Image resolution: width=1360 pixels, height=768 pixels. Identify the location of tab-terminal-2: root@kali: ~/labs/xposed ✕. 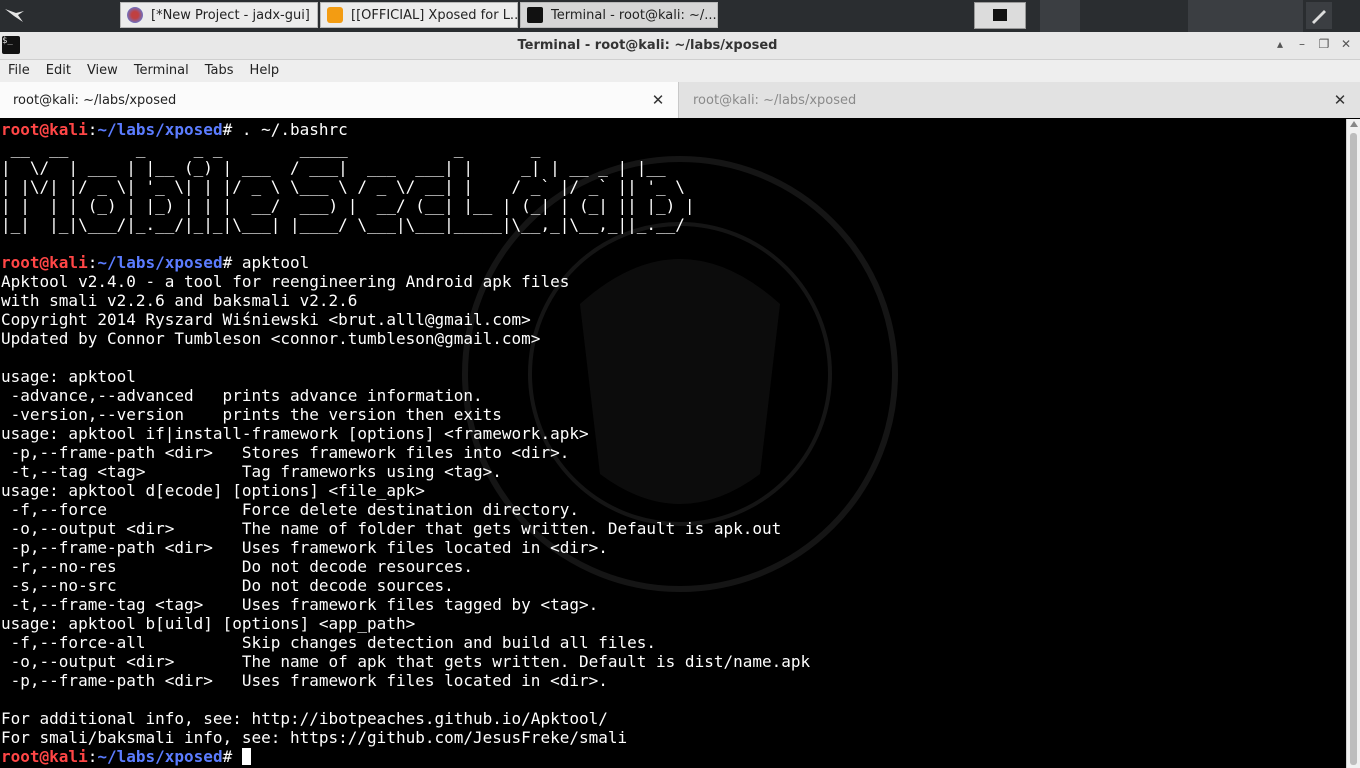
(1019, 100).